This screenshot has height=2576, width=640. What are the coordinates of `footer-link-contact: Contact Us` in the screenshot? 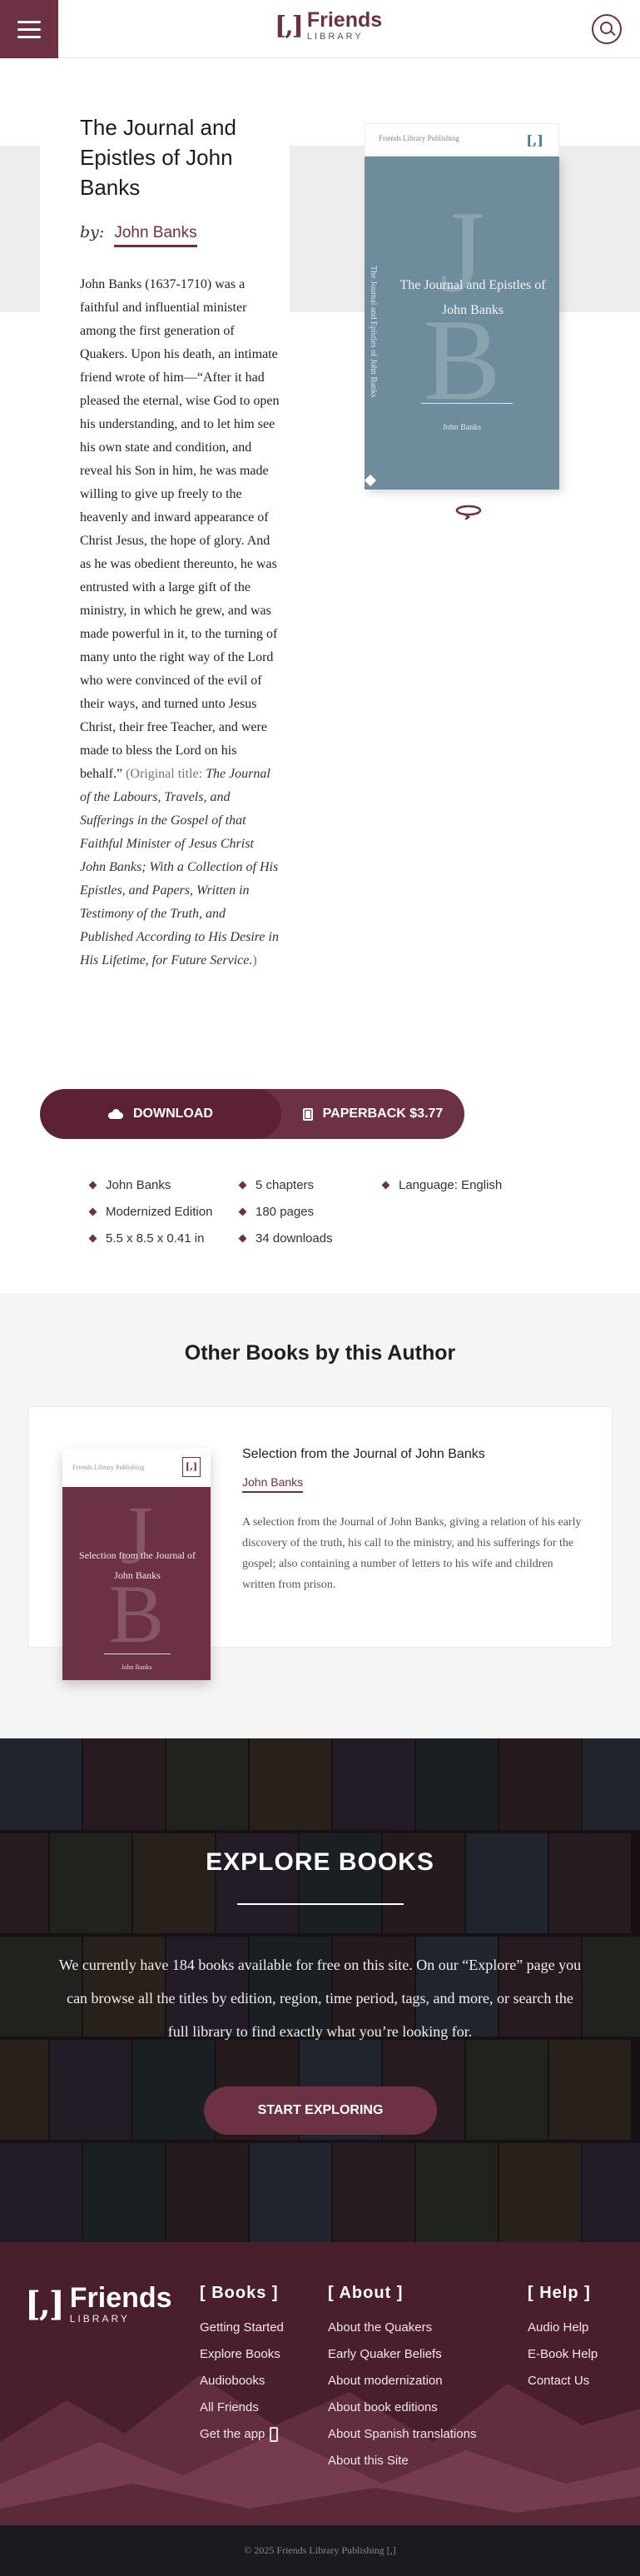 It's located at (563, 2381).